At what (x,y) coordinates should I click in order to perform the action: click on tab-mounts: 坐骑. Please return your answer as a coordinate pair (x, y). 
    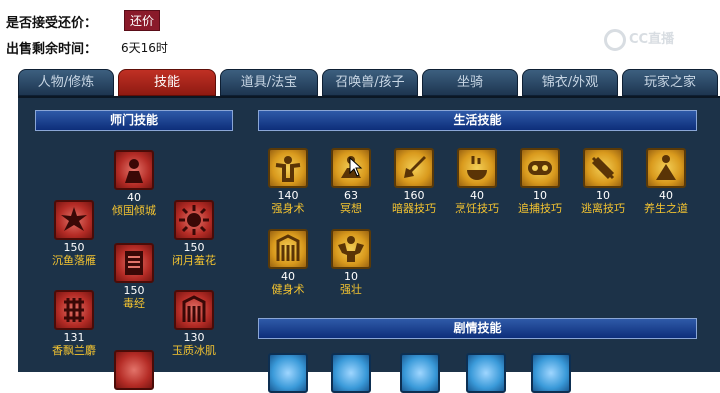
    Looking at the image, I should click on (470, 82).